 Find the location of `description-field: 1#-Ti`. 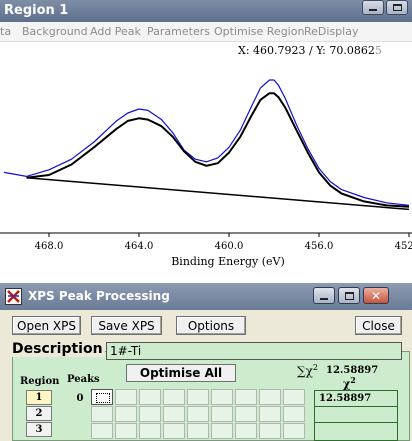

description-field: 1#-Ti is located at coordinates (254, 351).